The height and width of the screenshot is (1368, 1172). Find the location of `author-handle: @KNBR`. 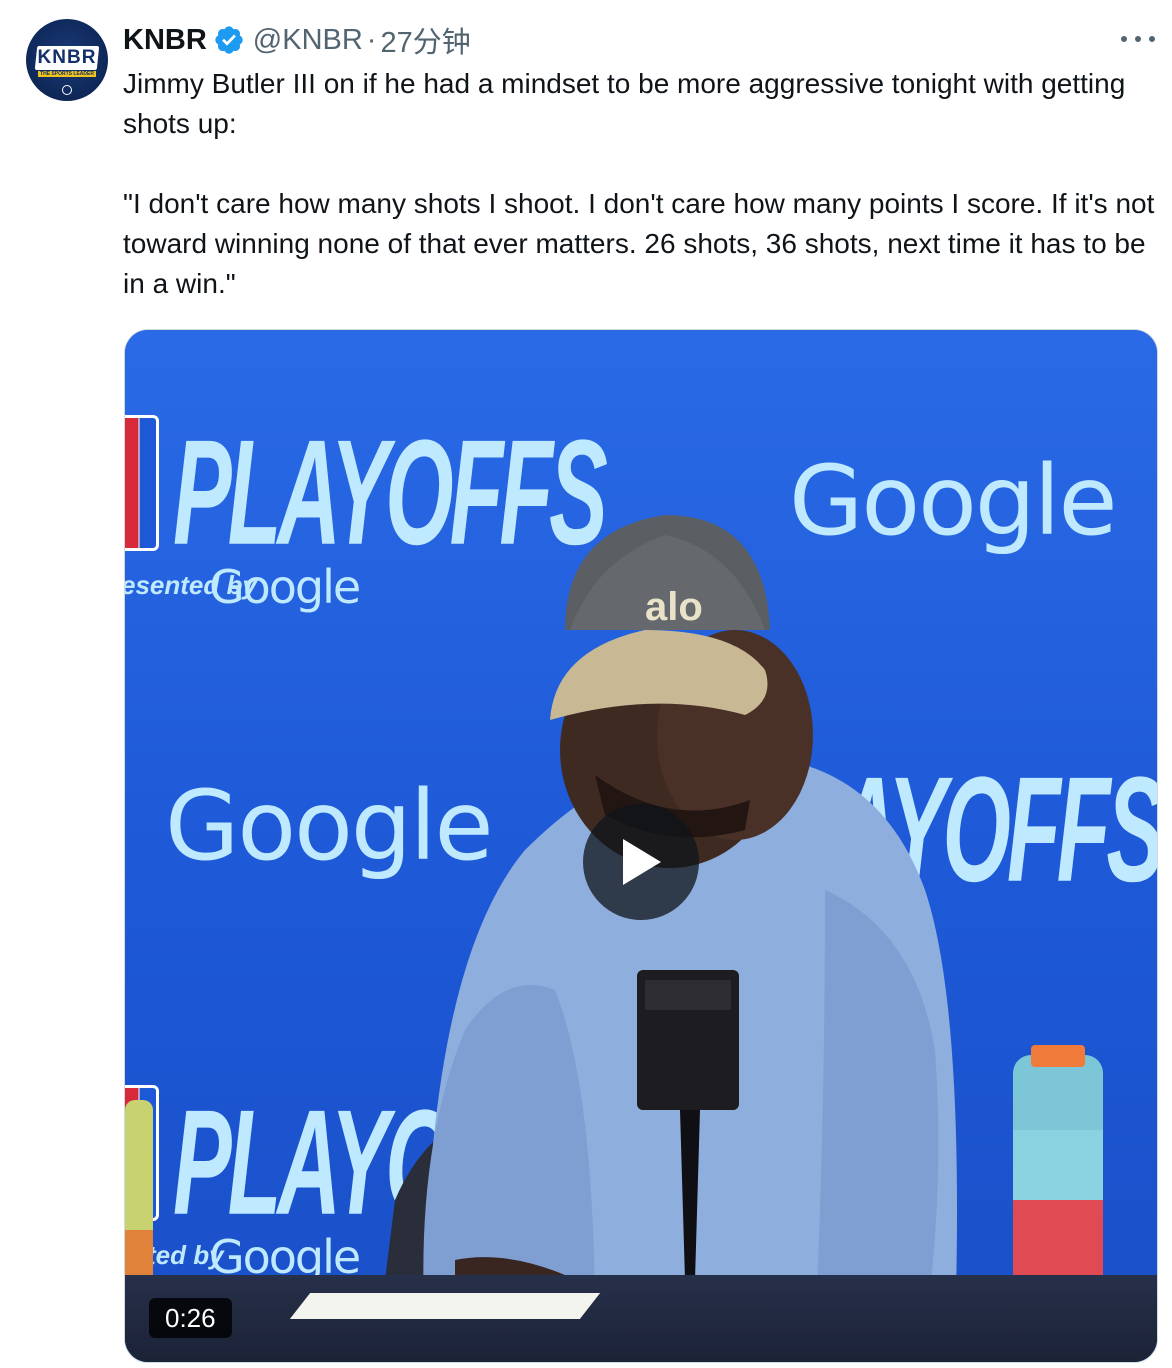

author-handle: @KNBR is located at coordinates (308, 40).